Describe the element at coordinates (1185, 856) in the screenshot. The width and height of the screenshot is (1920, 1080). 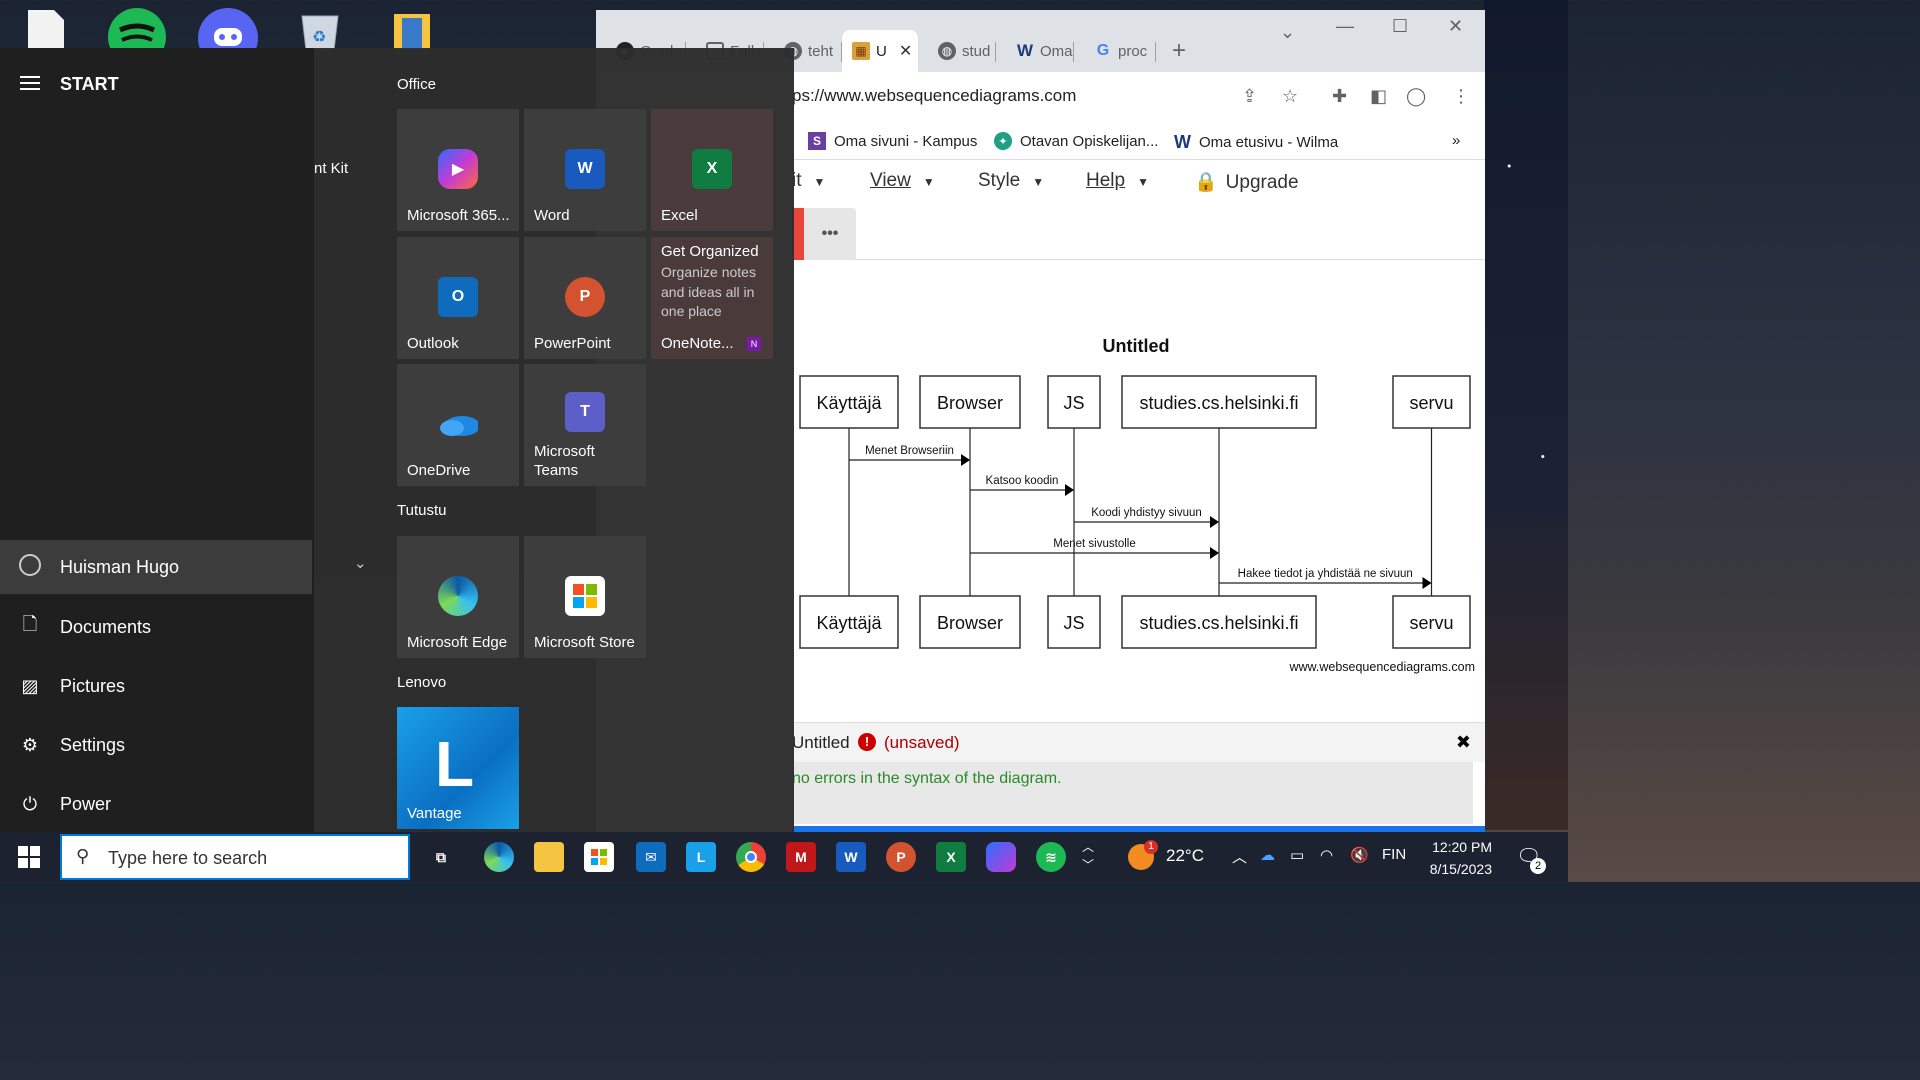
I see `weather-temp: 22°C` at that location.